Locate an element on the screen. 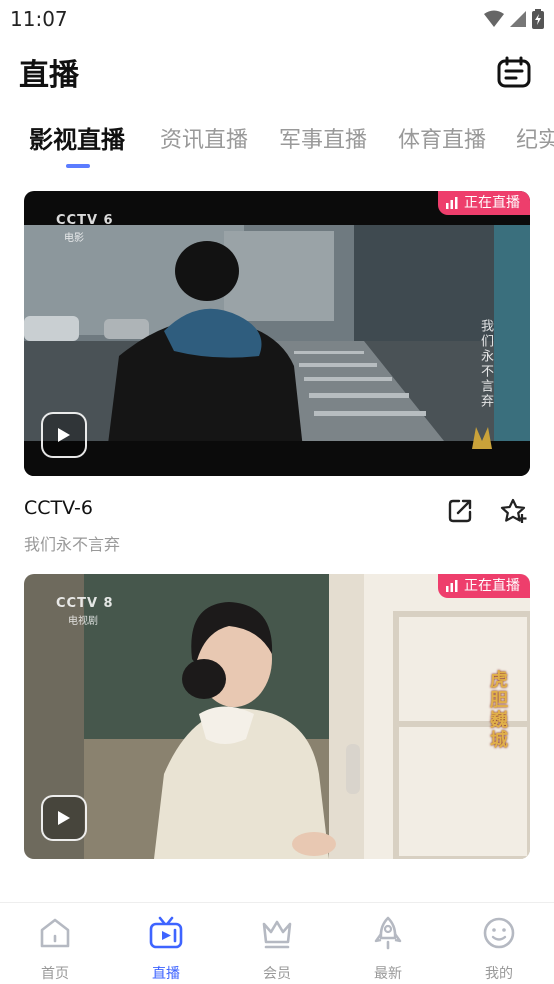 This screenshot has width=554, height=984. nav-label-home: 首页 is located at coordinates (55, 974).